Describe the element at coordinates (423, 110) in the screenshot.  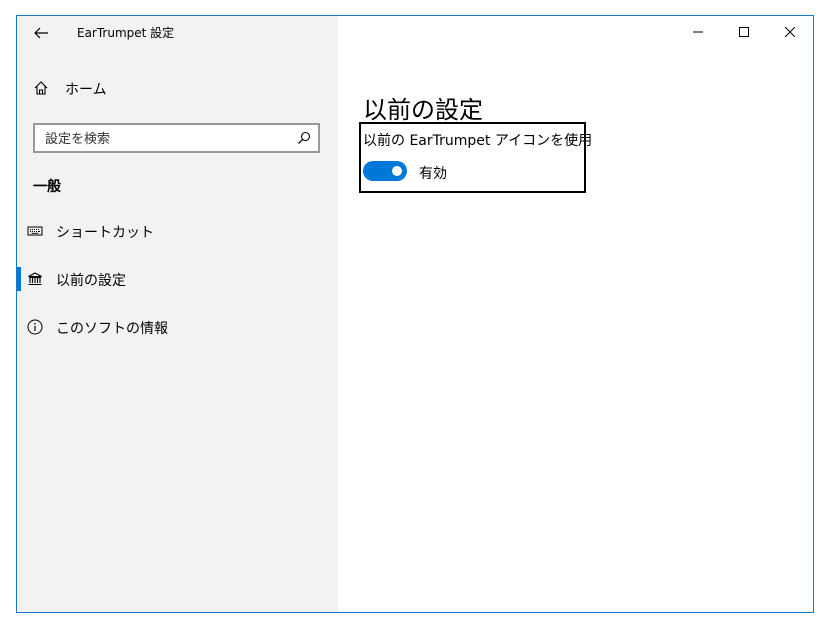
I see `page-title: 以前の設定` at that location.